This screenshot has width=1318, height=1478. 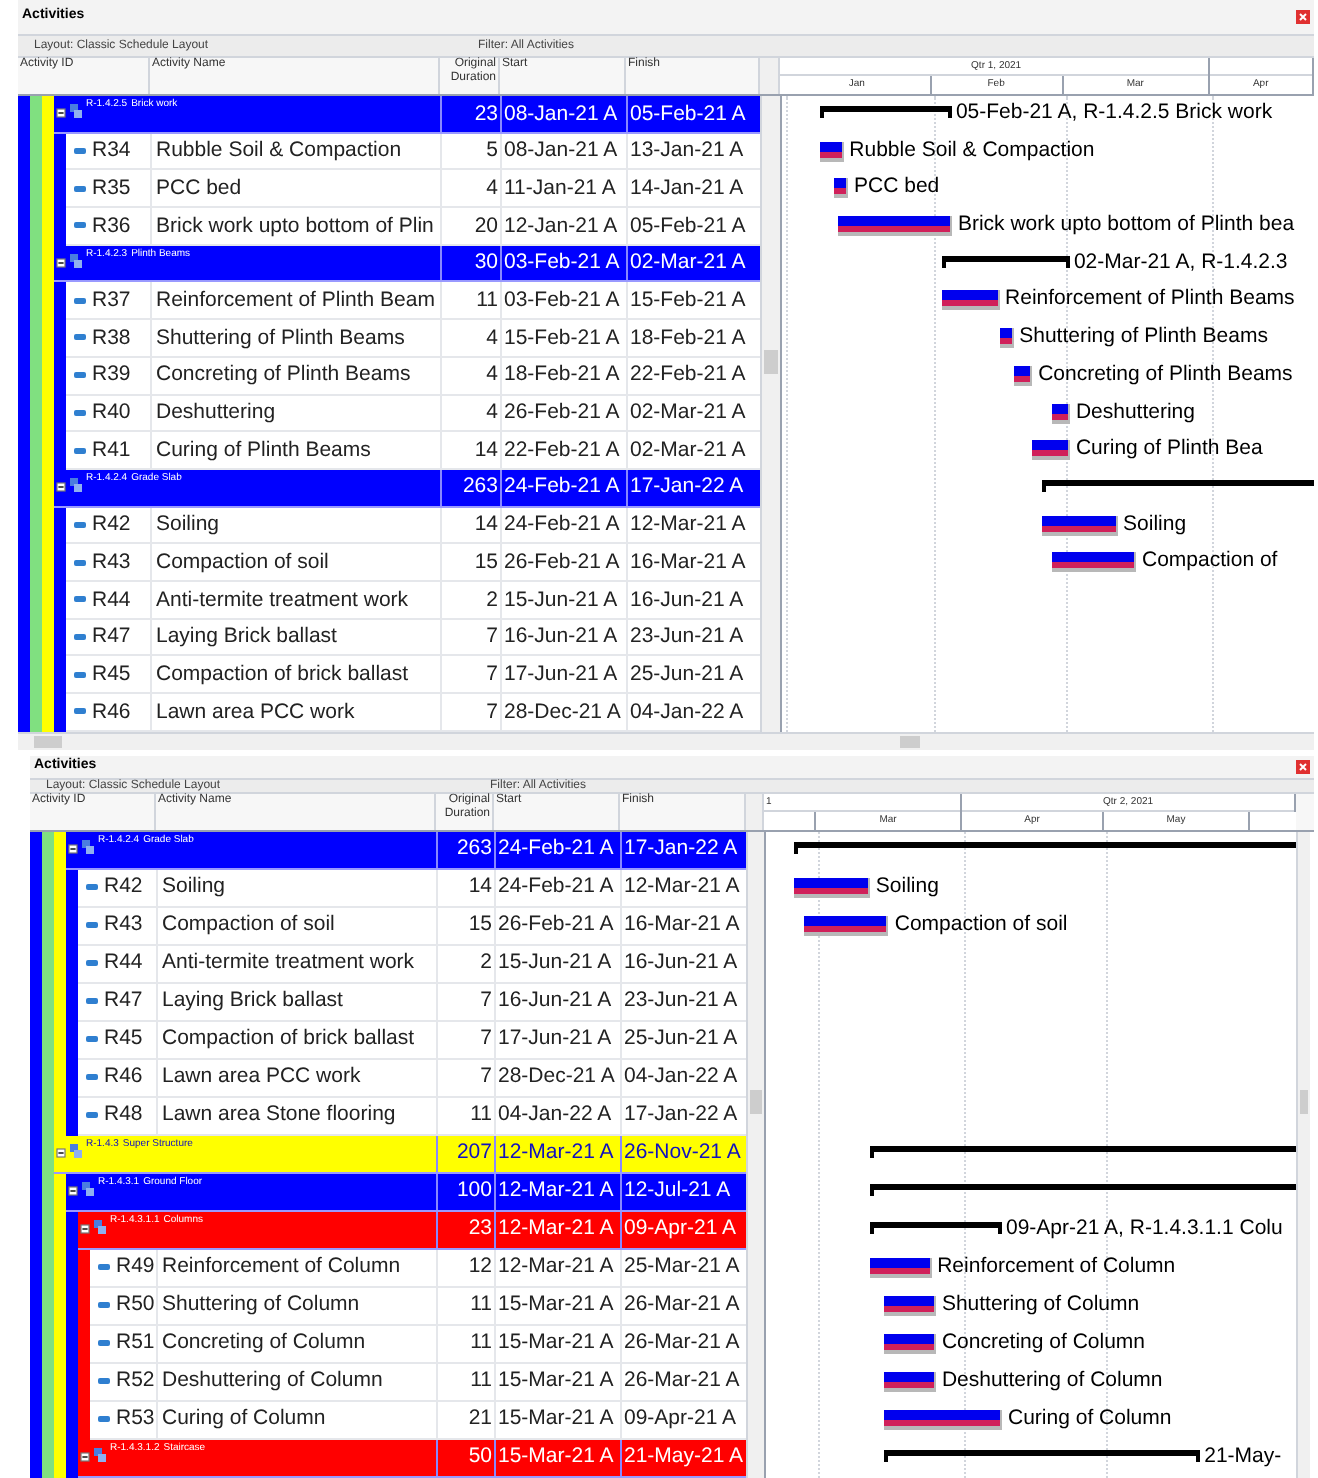 What do you see at coordinates (111, 450) in the screenshot?
I see `activity-id: R41` at bounding box center [111, 450].